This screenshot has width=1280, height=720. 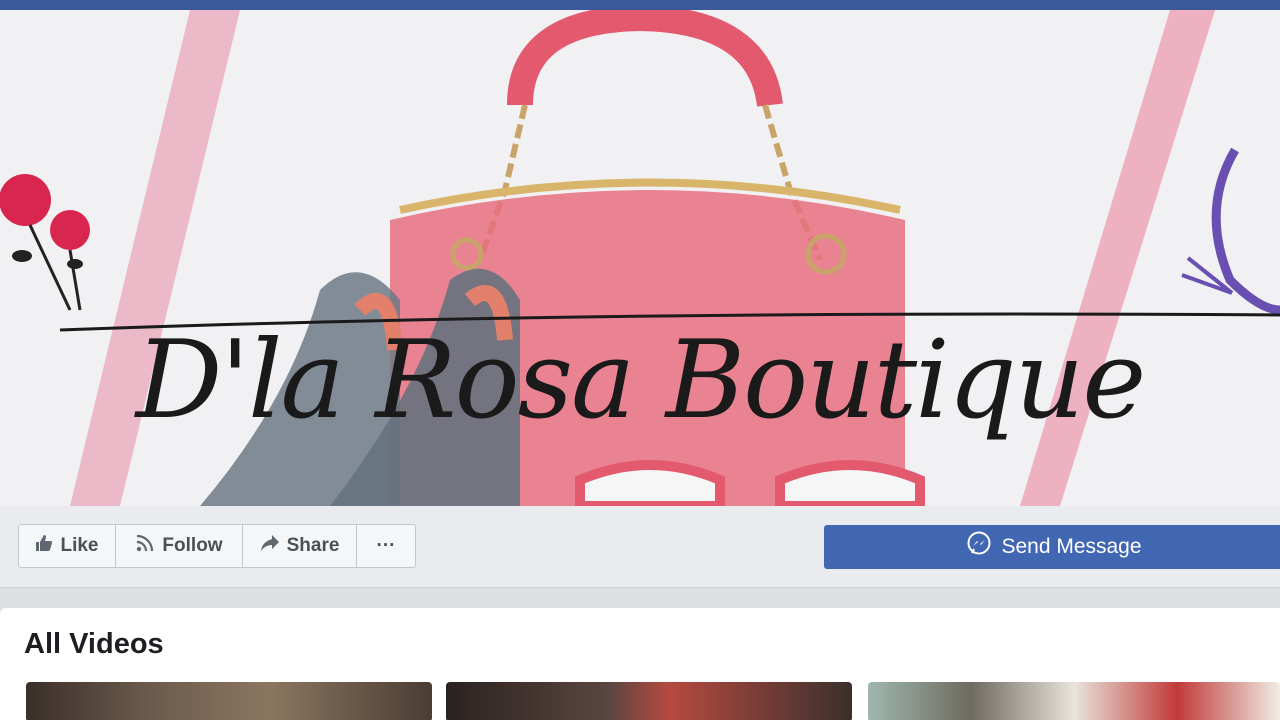 I want to click on more-options-button: ···, so click(x=386, y=546).